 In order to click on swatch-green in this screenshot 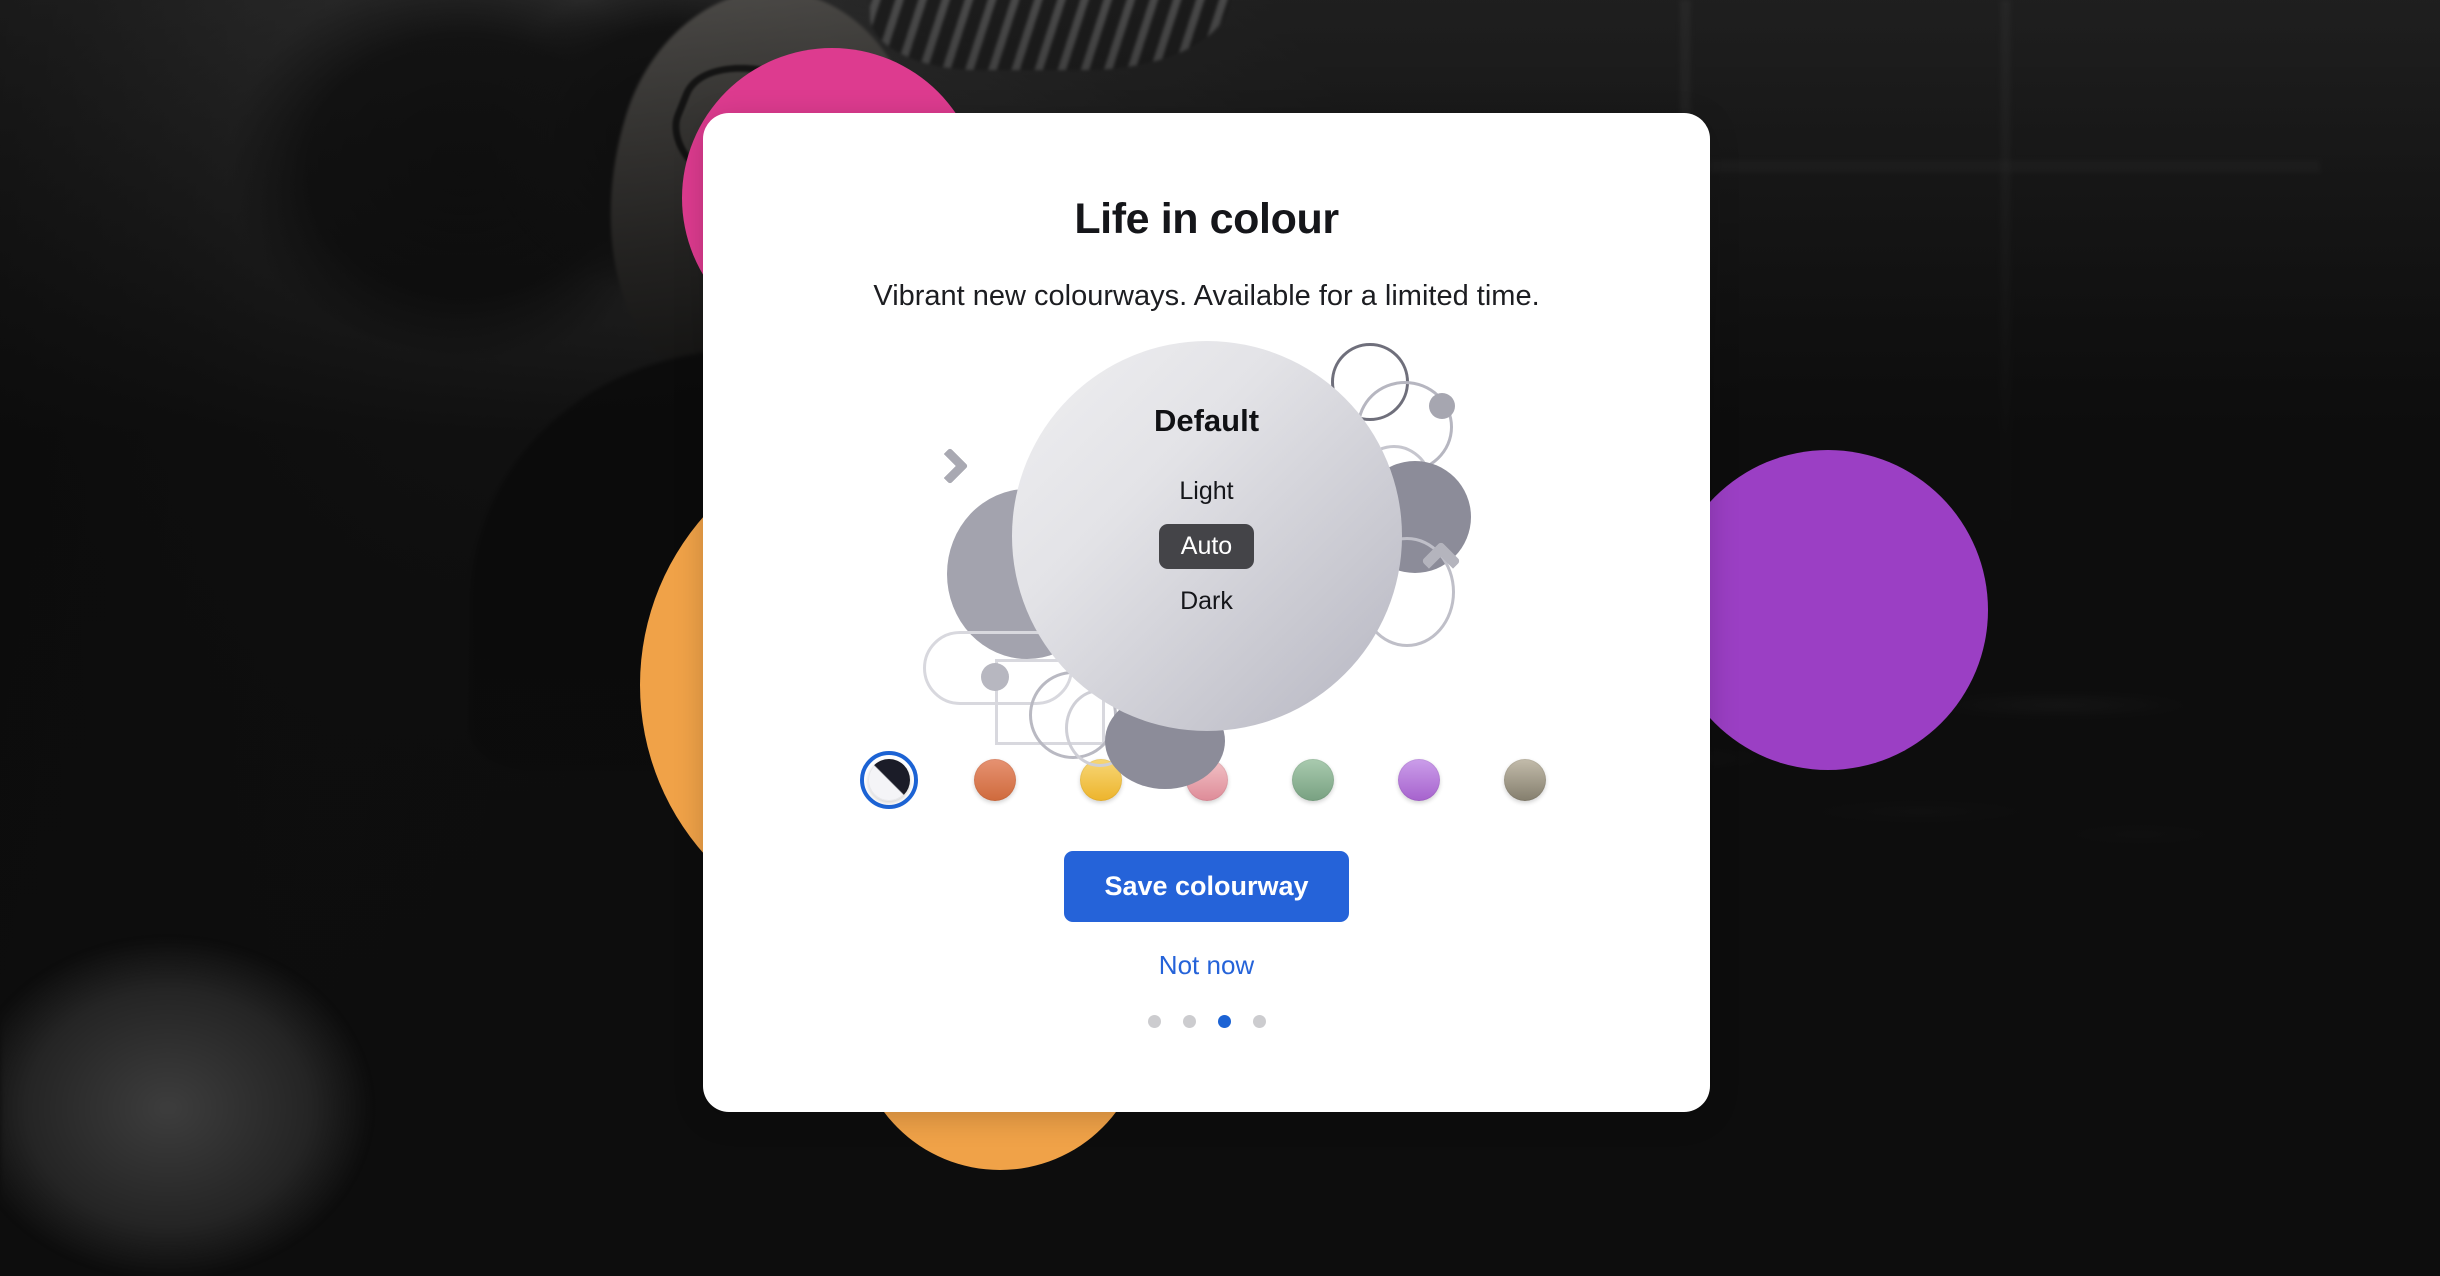, I will do `click(1313, 780)`.